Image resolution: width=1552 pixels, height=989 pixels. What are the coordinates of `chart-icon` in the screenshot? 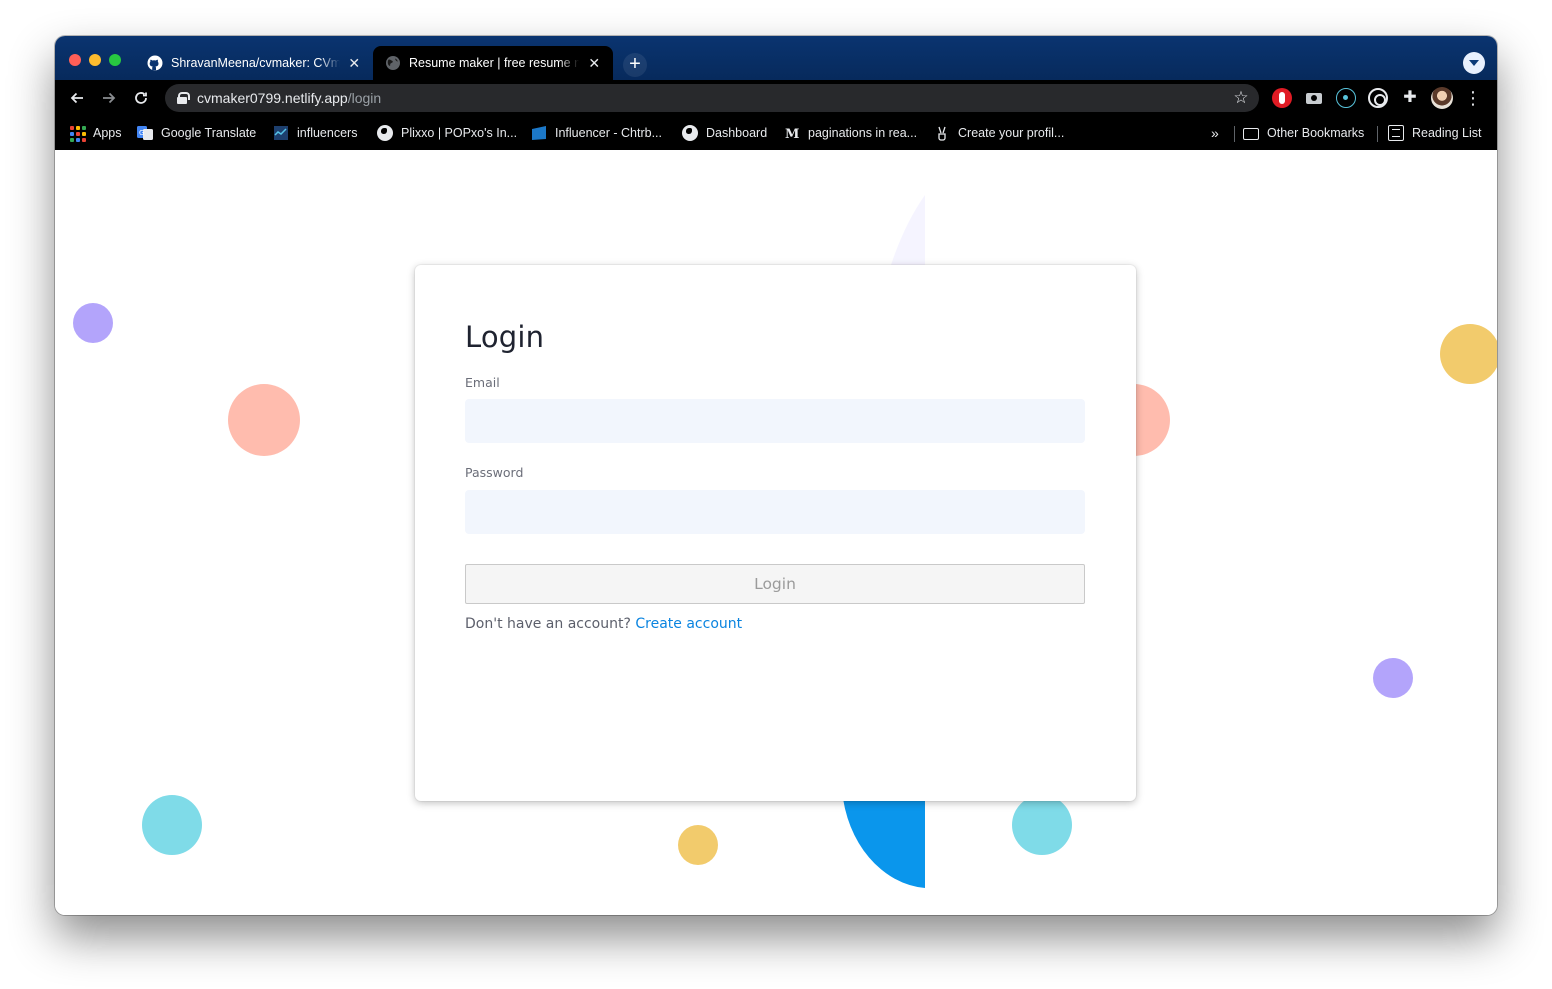 It's located at (281, 133).